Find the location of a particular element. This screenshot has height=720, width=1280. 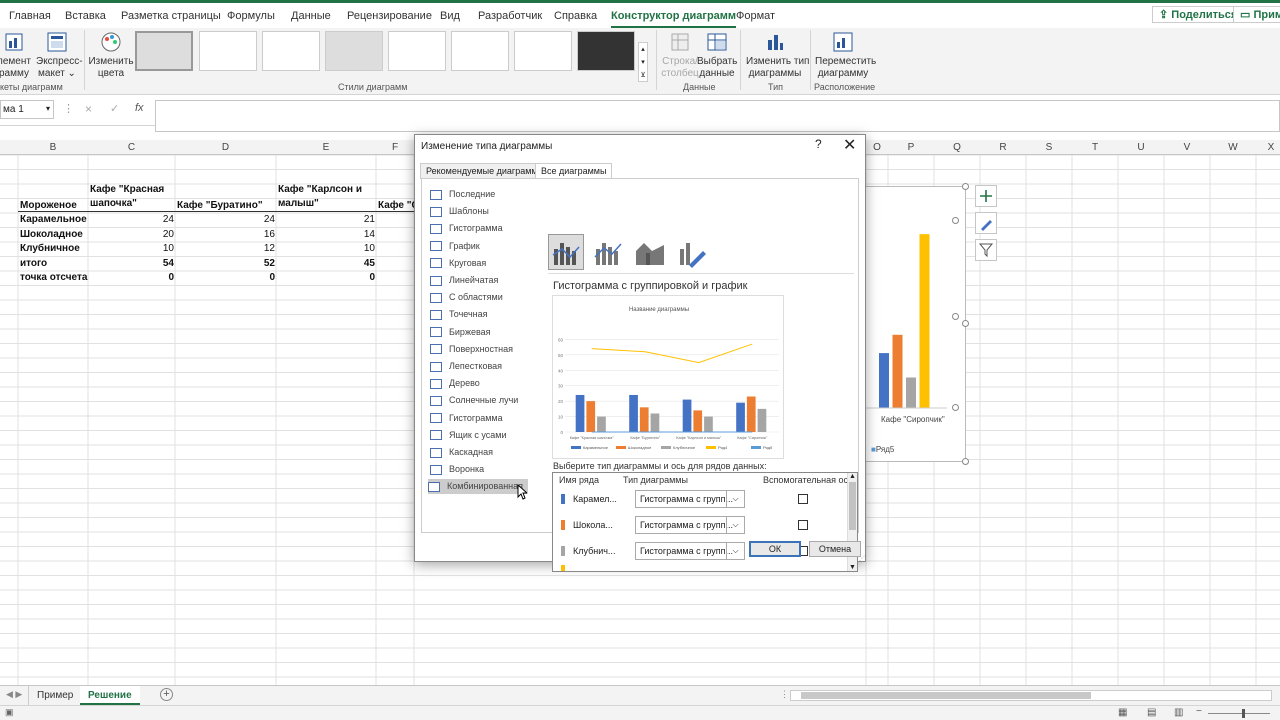

row-label-cell: итого is located at coordinates (33, 264).